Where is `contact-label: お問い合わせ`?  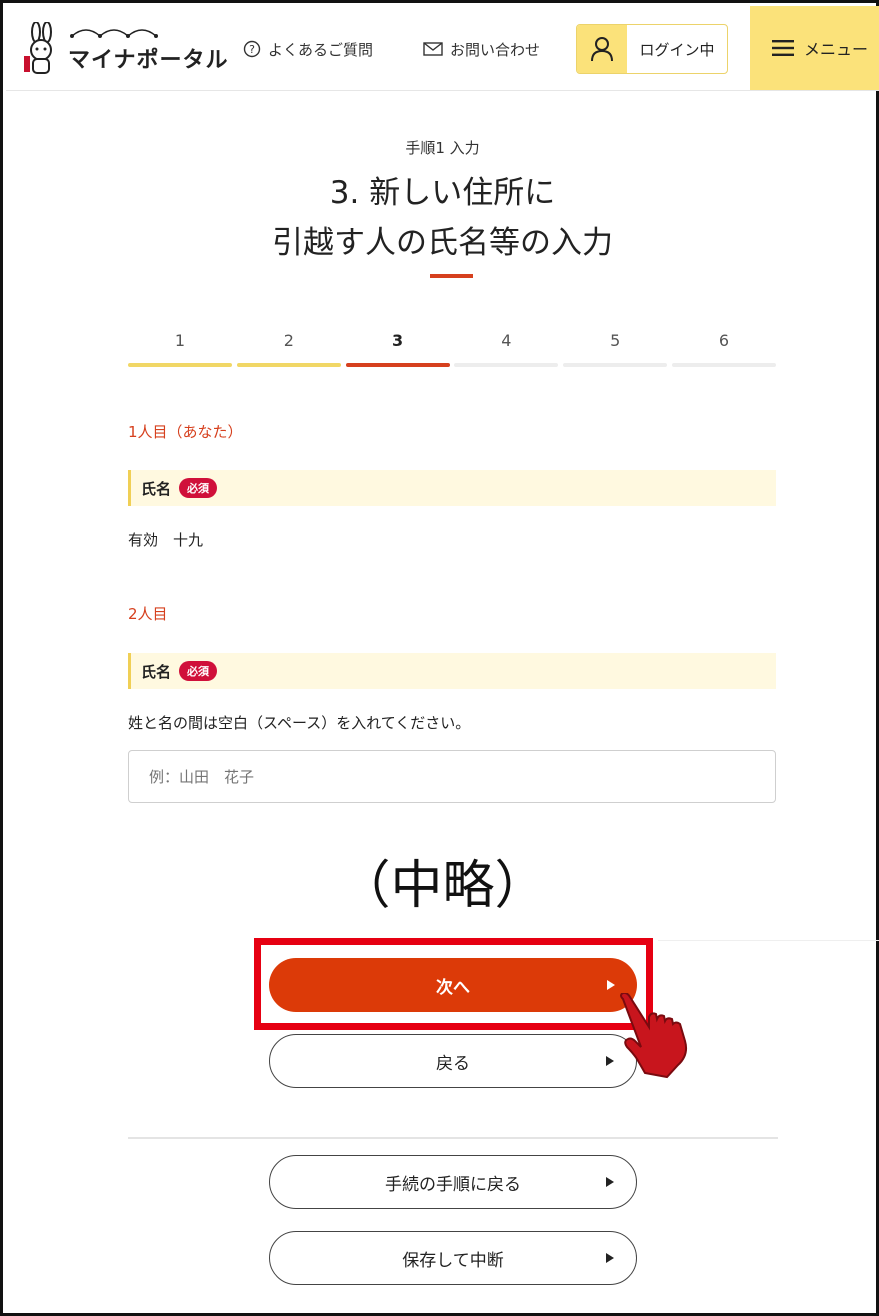 contact-label: お問い合わせ is located at coordinates (495, 49).